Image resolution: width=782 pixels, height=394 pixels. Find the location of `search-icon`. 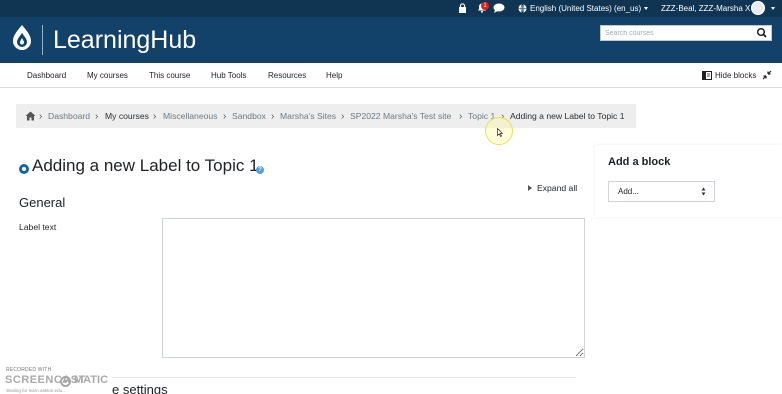

search-icon is located at coordinates (762, 33).